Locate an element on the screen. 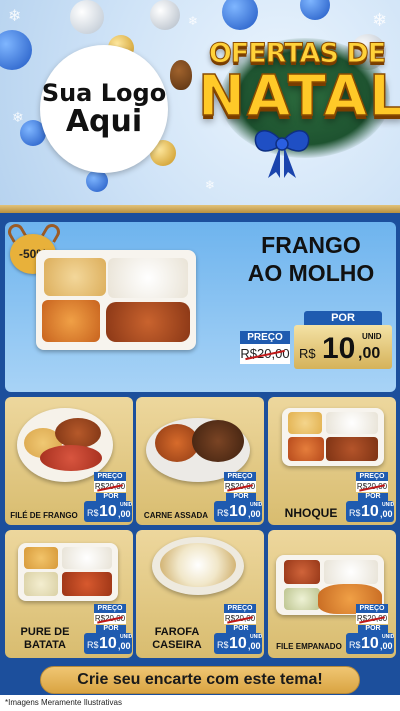  card-title-line2: BATATA is located at coordinates (45, 644).